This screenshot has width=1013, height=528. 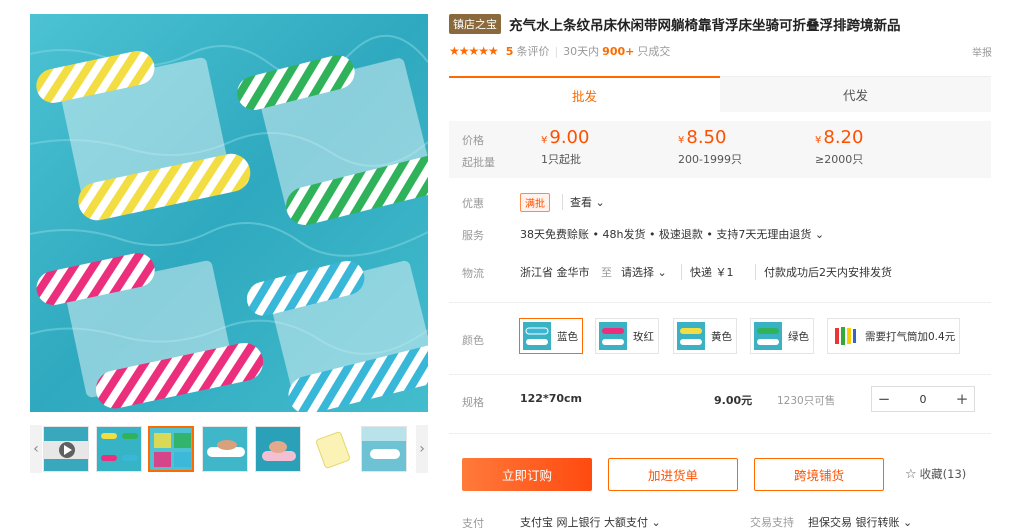 I want to click on quantity-stepper: − 0 +, so click(x=923, y=399).